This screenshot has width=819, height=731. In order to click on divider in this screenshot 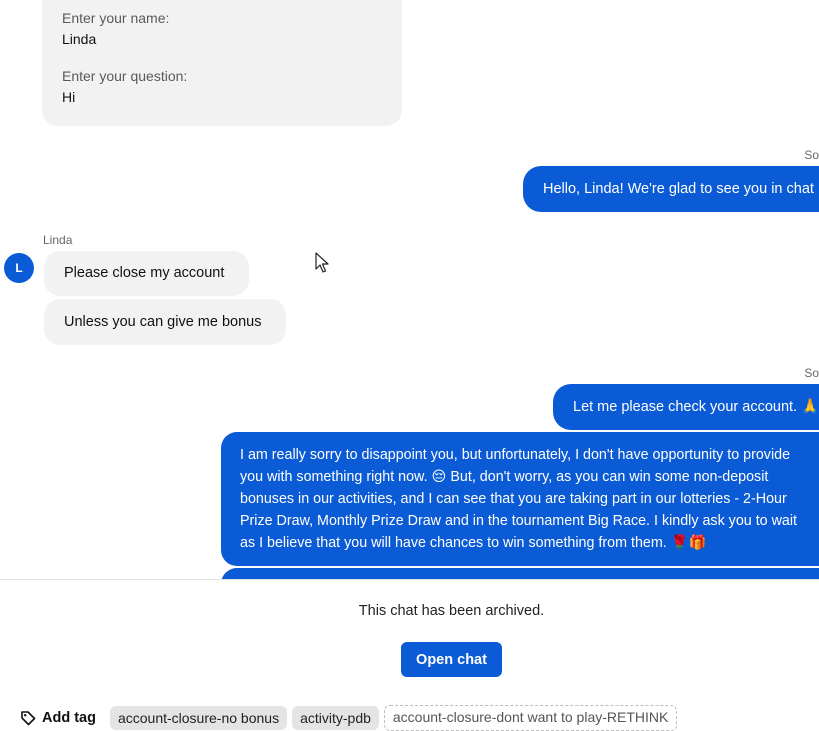, I will do `click(409, 579)`.